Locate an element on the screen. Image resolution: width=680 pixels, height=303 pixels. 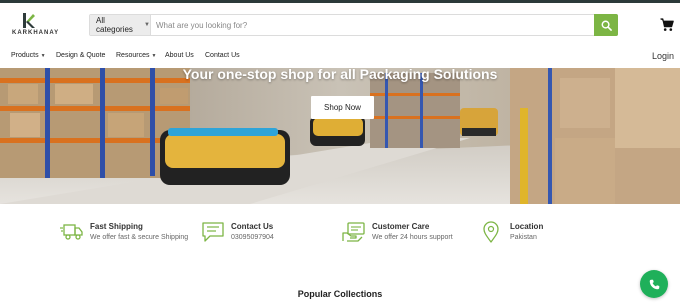
category-select: All categories ▼ is located at coordinates (120, 25).